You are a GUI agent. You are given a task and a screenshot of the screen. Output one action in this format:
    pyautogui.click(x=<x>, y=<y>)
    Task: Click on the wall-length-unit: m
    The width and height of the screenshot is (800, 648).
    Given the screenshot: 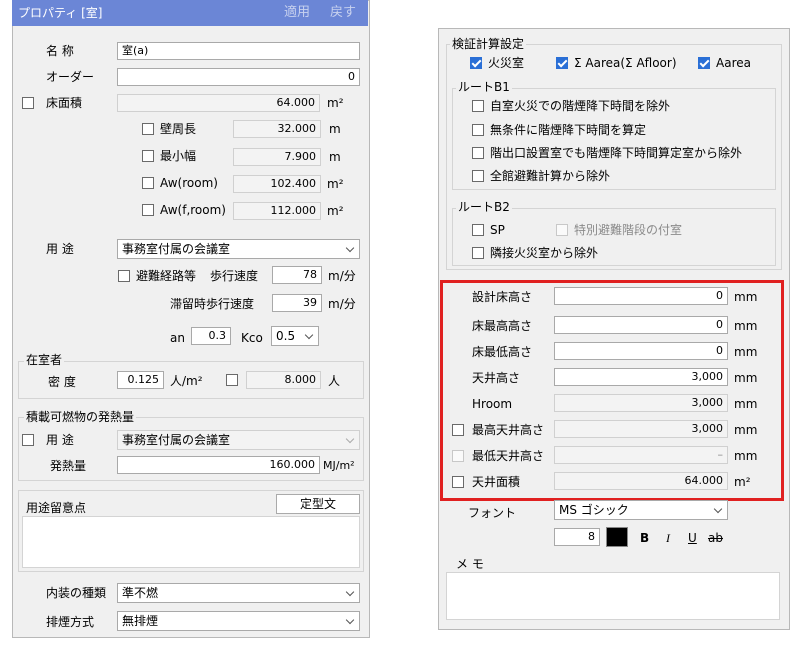 What is the action you would take?
    pyautogui.click(x=335, y=129)
    